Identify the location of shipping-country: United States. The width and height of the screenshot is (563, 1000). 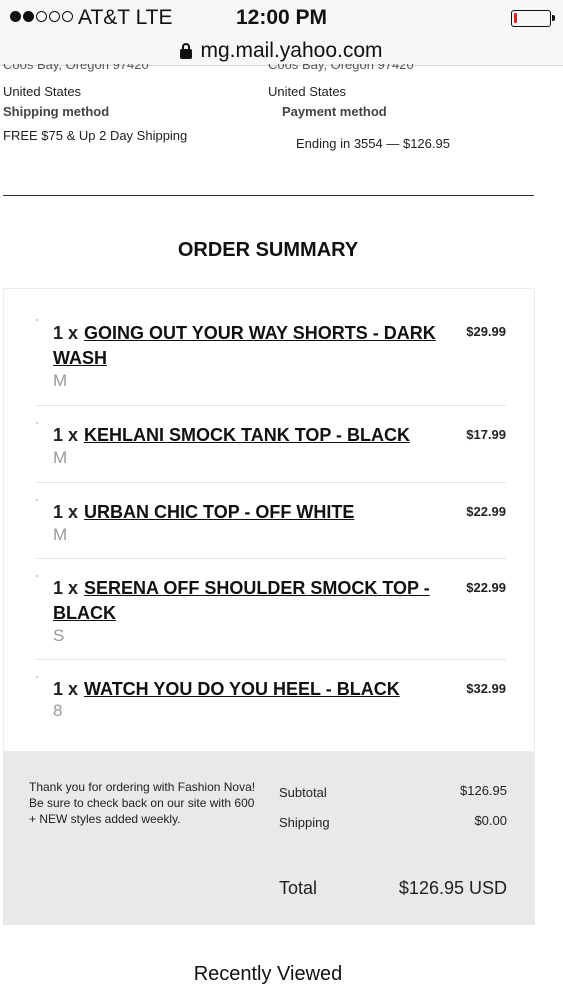
(42, 91).